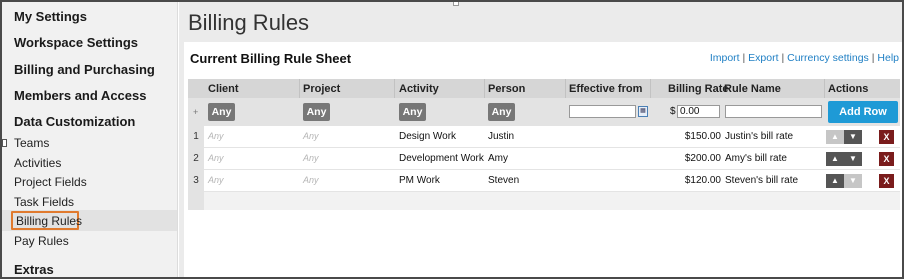 Image resolution: width=904 pixels, height=279 pixels. What do you see at coordinates (606, 89) in the screenshot?
I see `column-header-effective-from: Effective from` at bounding box center [606, 89].